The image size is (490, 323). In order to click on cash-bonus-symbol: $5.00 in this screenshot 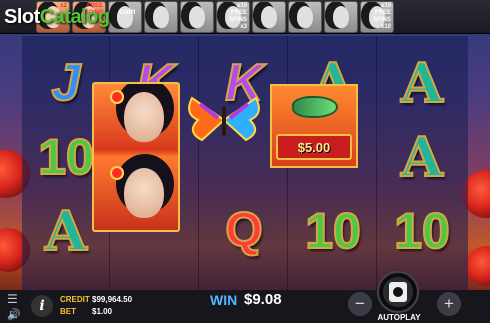, I will do `click(314, 126)`.